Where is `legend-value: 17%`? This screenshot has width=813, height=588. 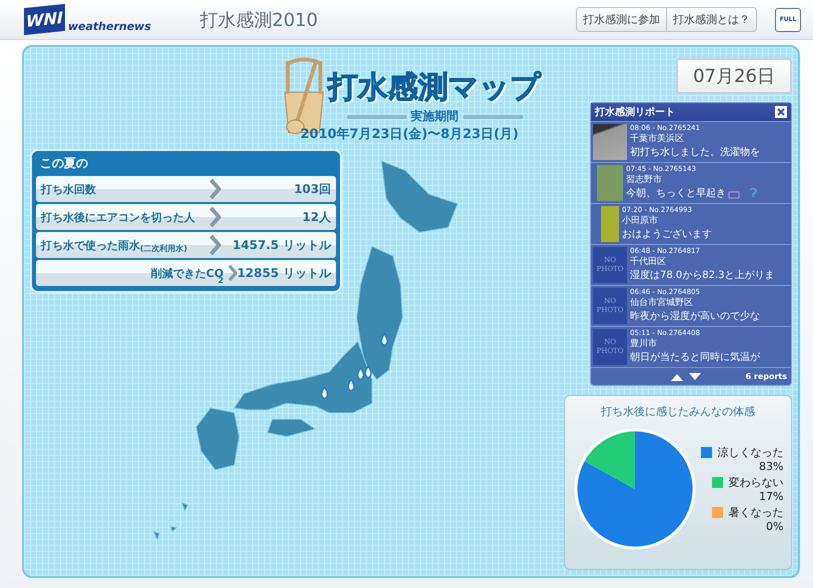
legend-value: 17% is located at coordinates (771, 496).